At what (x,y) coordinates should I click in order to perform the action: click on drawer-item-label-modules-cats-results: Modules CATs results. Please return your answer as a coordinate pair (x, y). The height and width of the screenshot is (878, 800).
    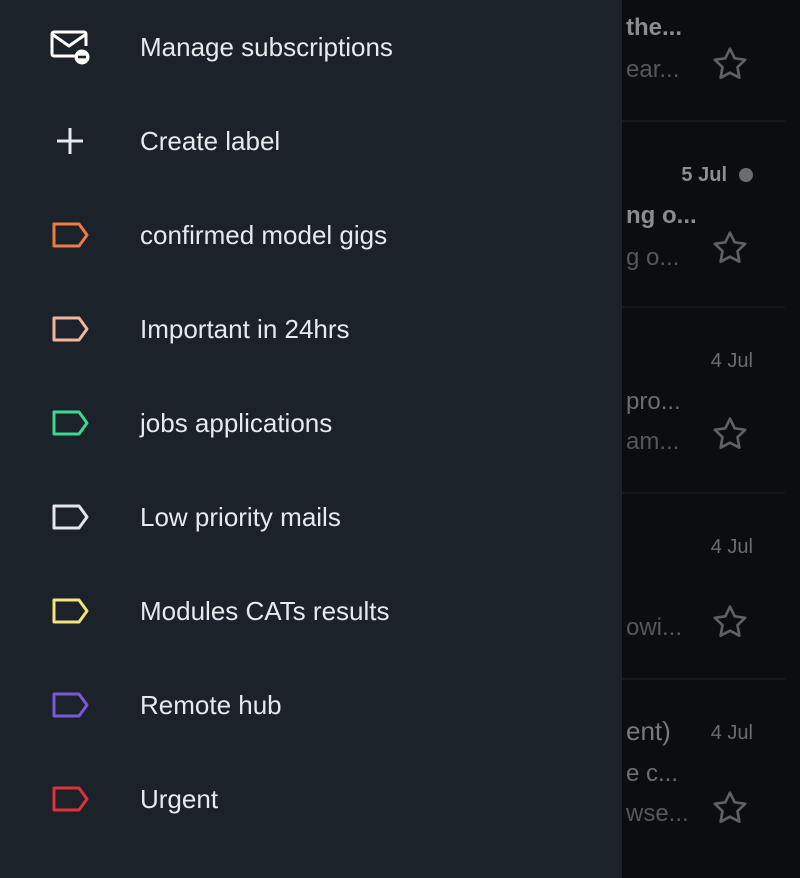
    Looking at the image, I should click on (311, 611).